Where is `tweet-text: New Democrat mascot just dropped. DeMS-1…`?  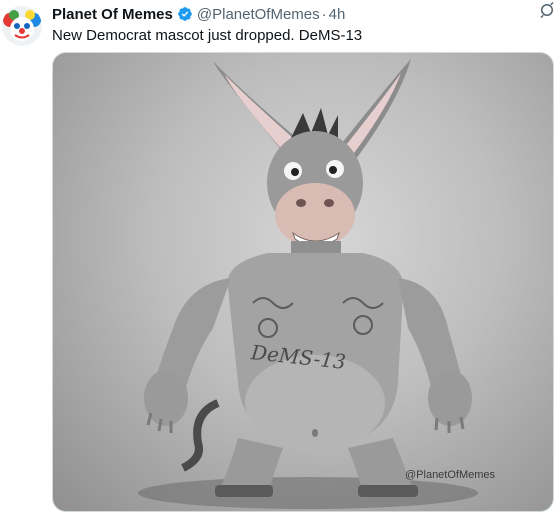 tweet-text: New Democrat mascot just dropped. DeMS-1… is located at coordinates (207, 35).